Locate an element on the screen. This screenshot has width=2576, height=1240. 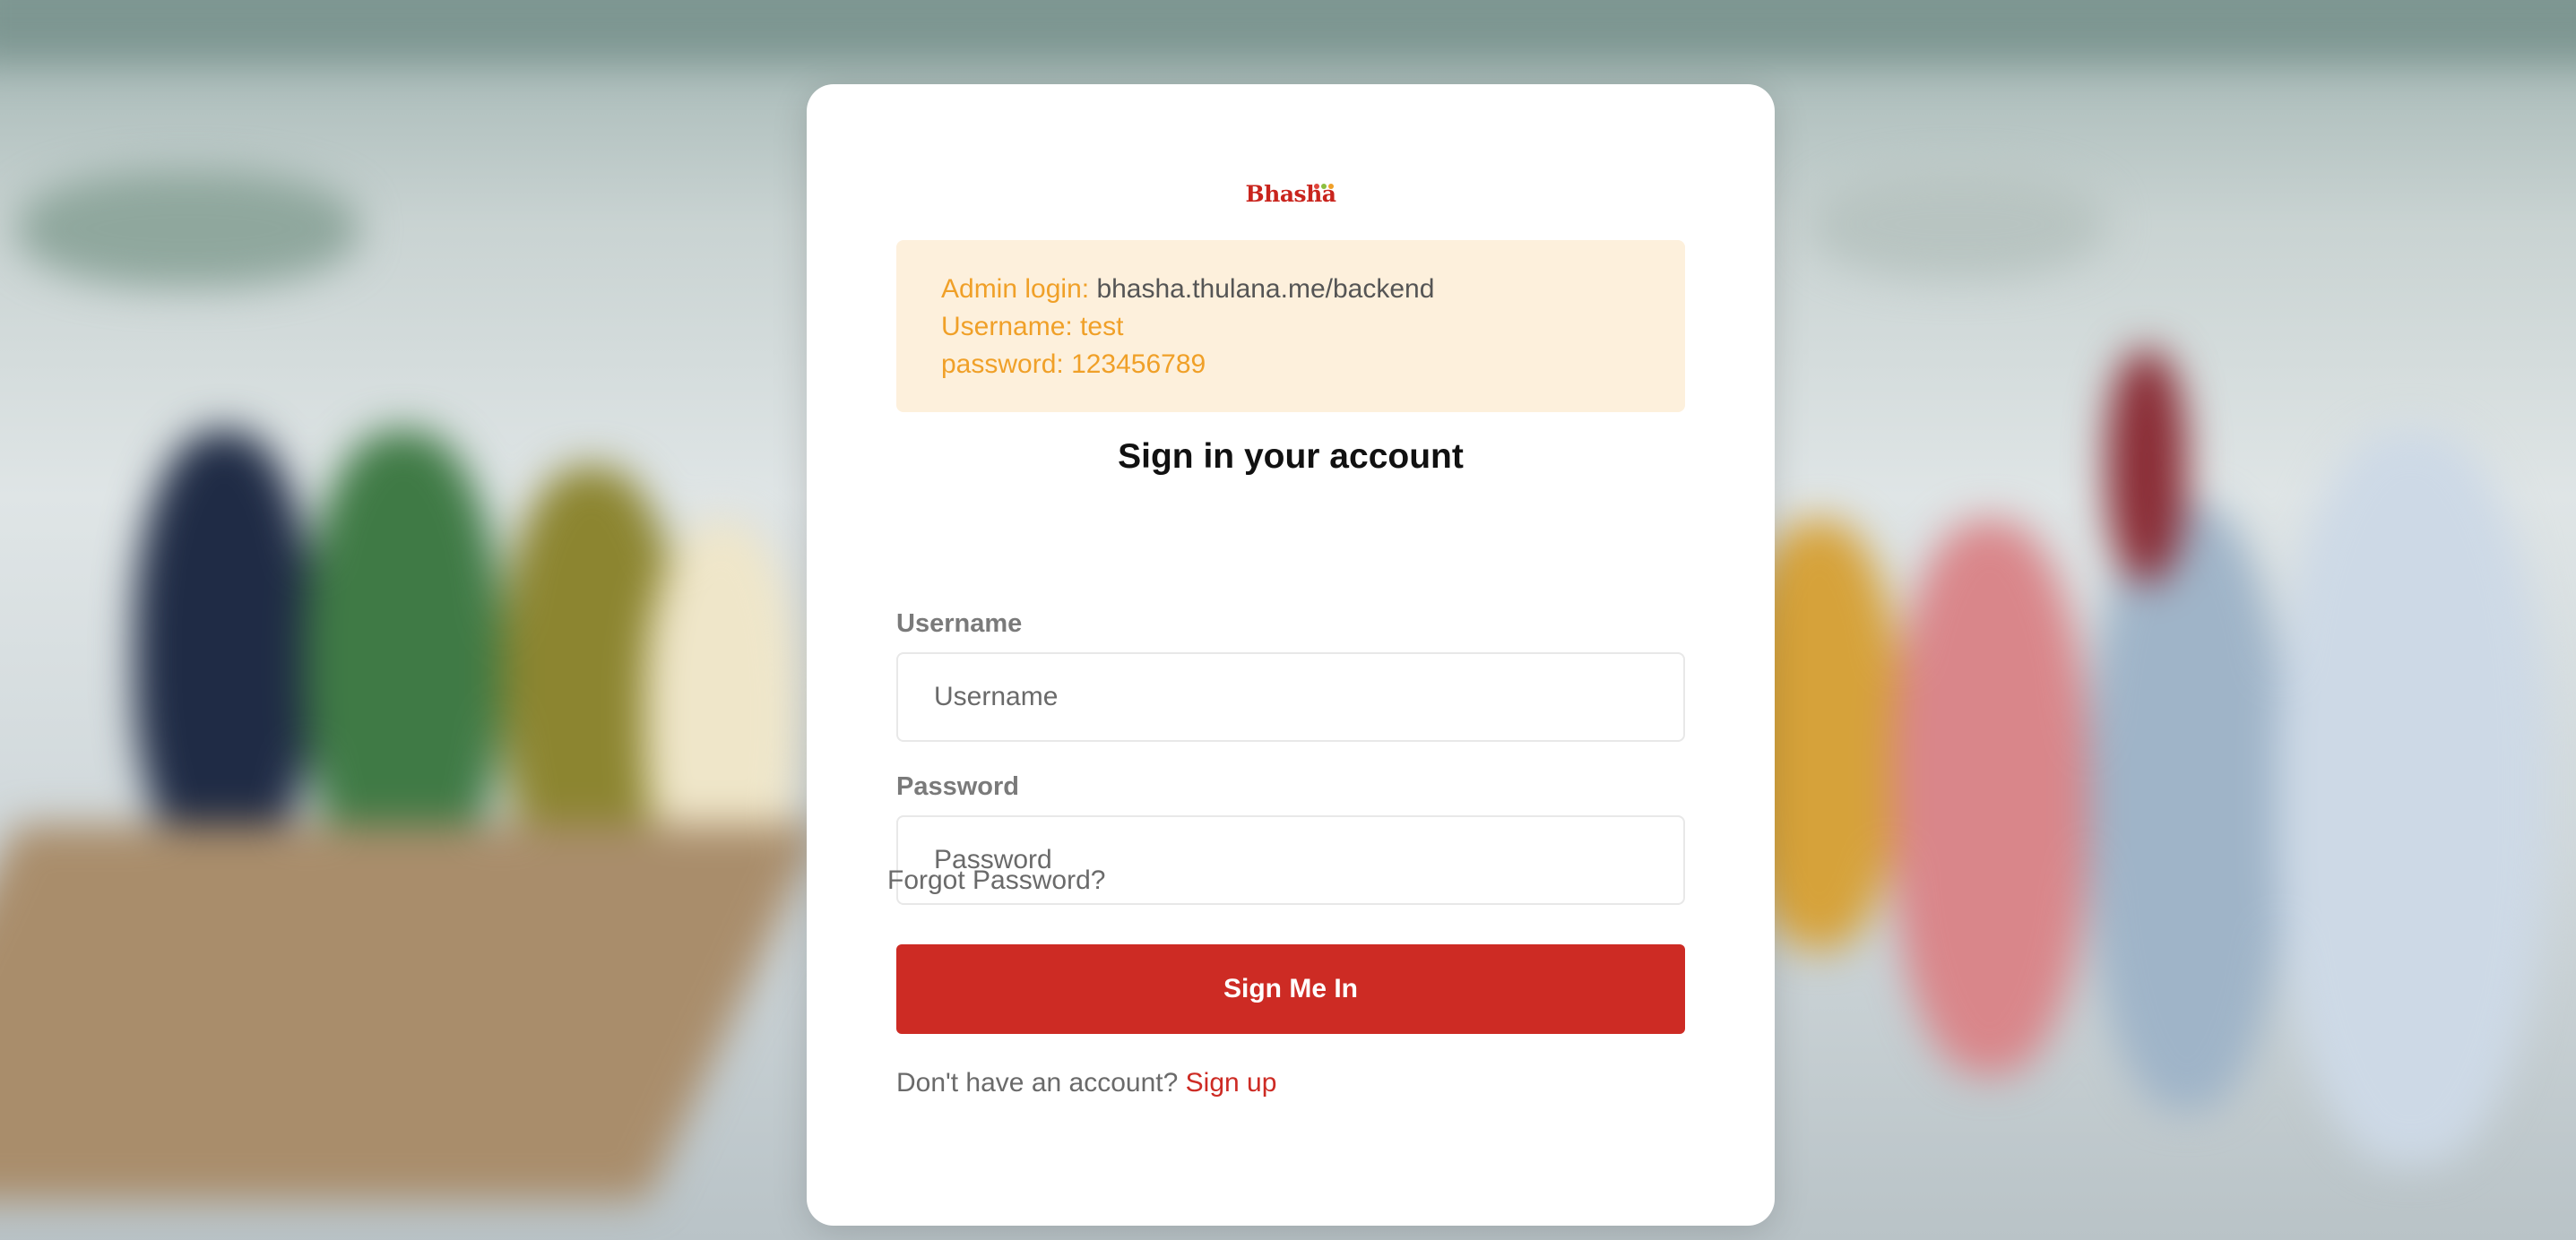
signup-prompt: Don't have an account? Sign up is located at coordinates (1086, 1083).